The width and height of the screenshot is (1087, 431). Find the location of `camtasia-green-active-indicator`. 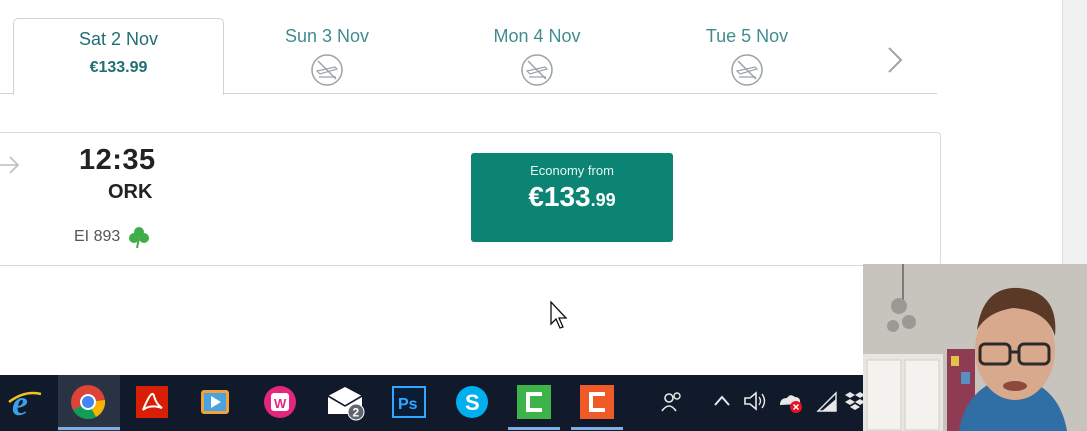

camtasia-green-active-indicator is located at coordinates (534, 428).